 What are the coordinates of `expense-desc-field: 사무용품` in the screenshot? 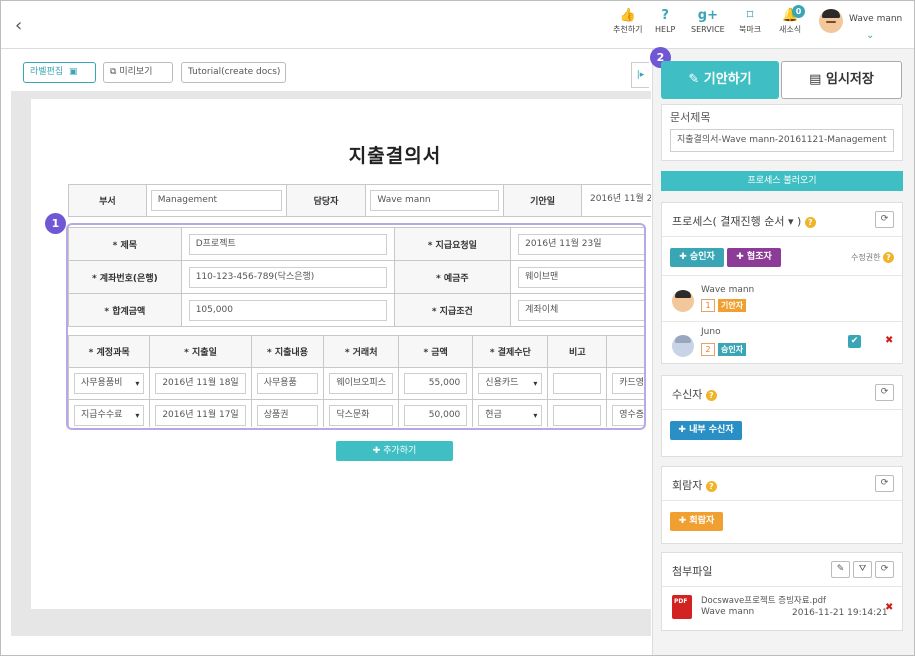 It's located at (287, 383).